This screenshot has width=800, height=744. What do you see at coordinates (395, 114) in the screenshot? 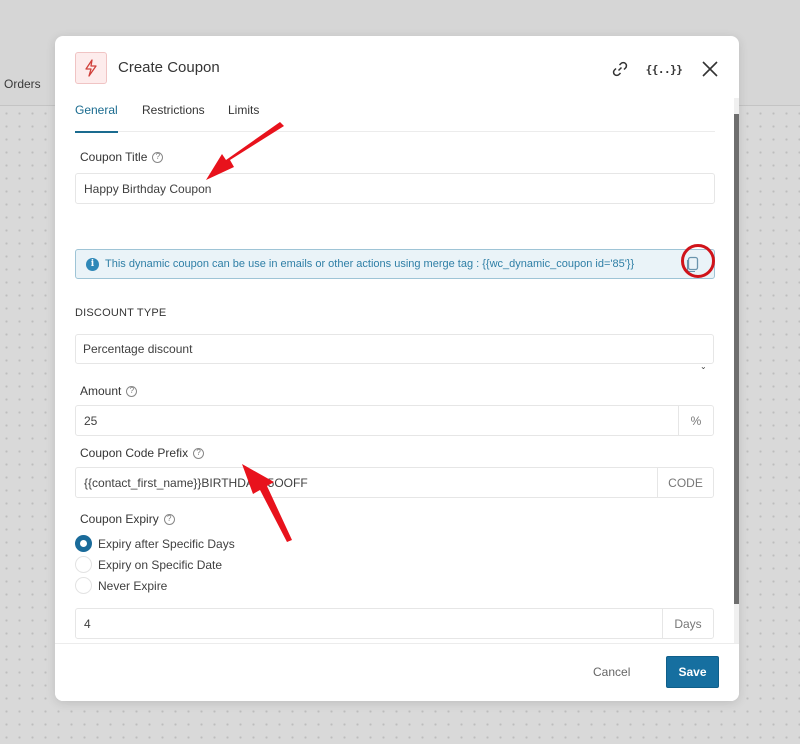
I see `tab-bar: General Restrictions Limits` at bounding box center [395, 114].